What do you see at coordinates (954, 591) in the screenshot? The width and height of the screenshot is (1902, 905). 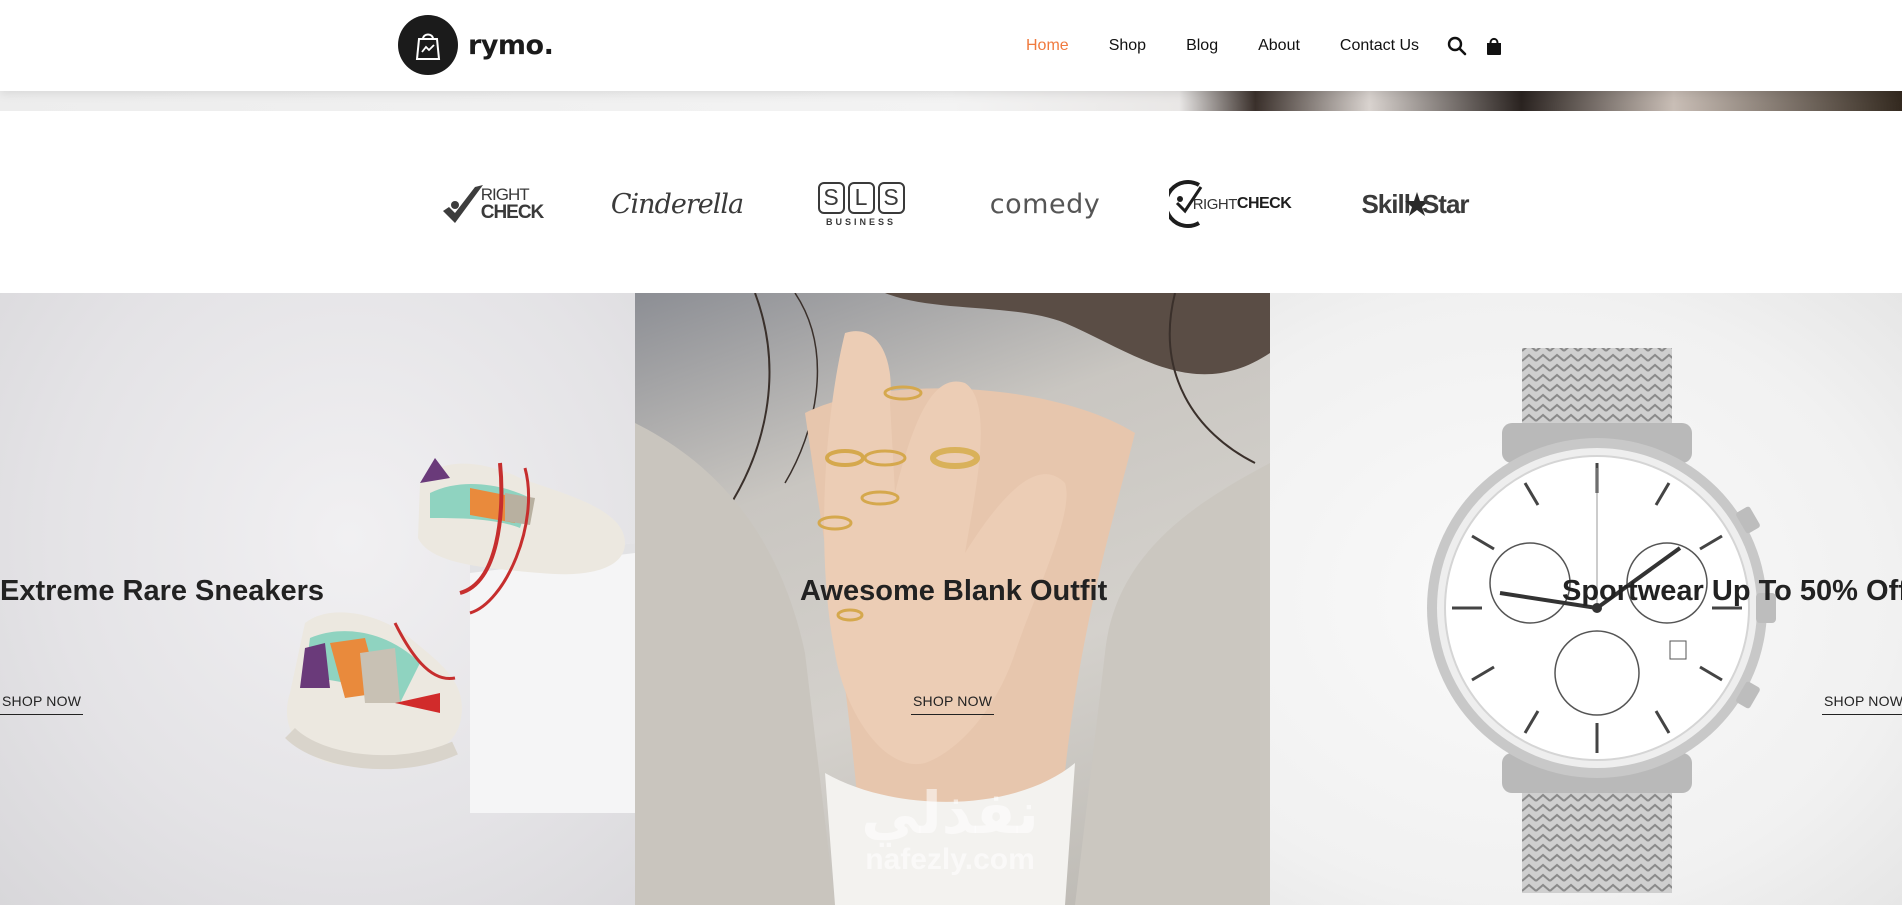 I see `banner-title: Awesome Blank Outfit` at bounding box center [954, 591].